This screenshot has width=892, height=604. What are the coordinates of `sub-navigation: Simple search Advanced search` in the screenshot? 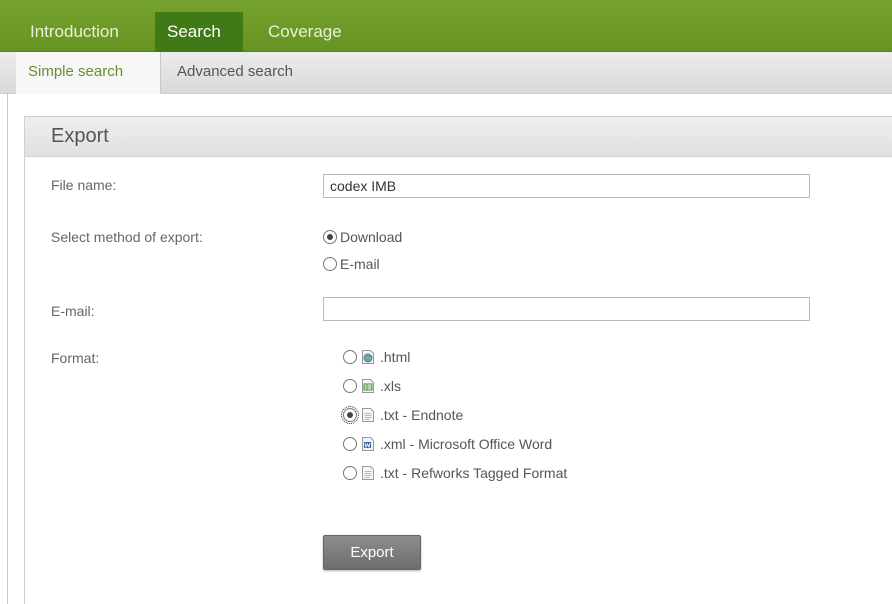 It's located at (446, 73).